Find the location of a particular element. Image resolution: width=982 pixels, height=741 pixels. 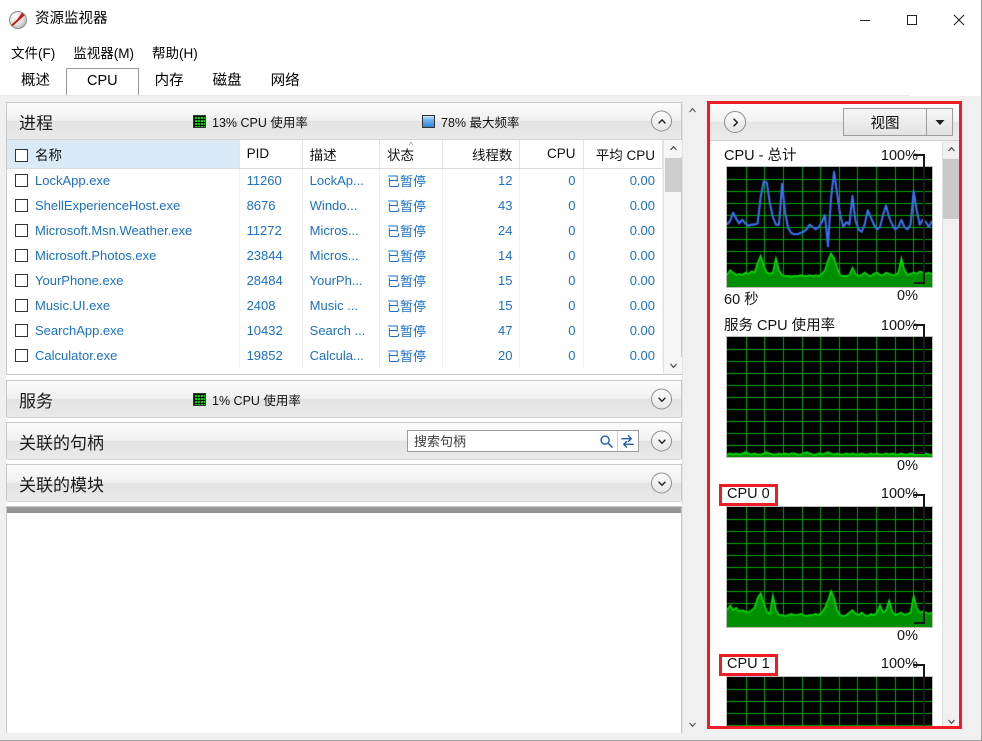

refresh-arrows-icon is located at coordinates (627, 441).